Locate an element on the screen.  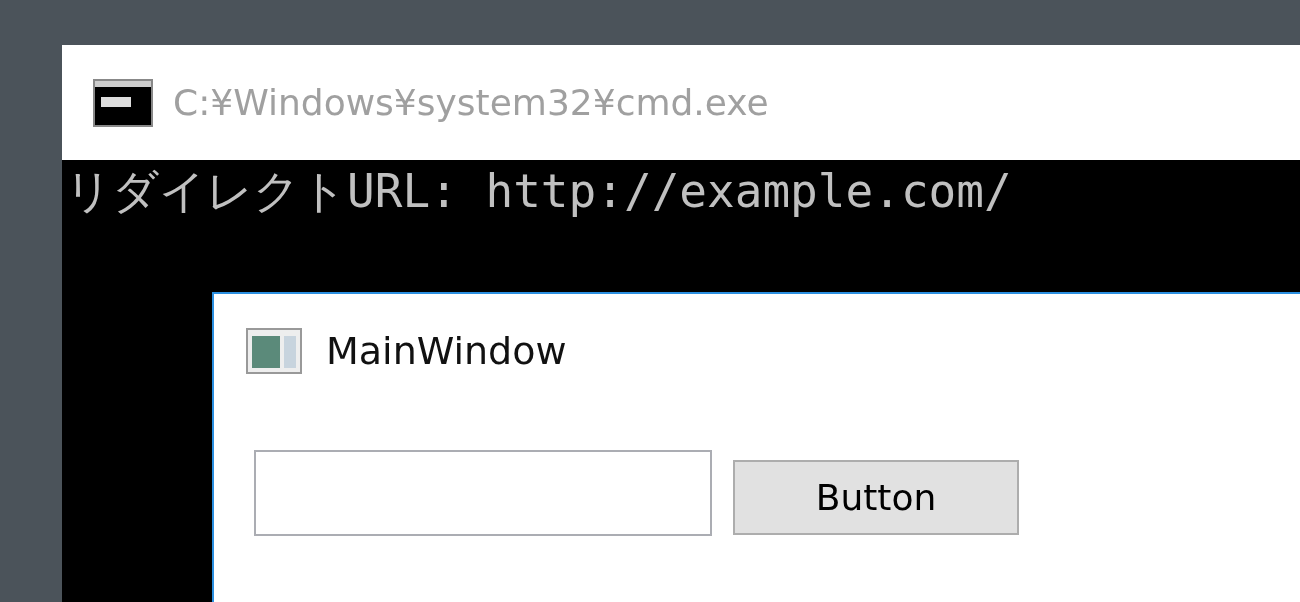
window-icon is located at coordinates (274, 351).